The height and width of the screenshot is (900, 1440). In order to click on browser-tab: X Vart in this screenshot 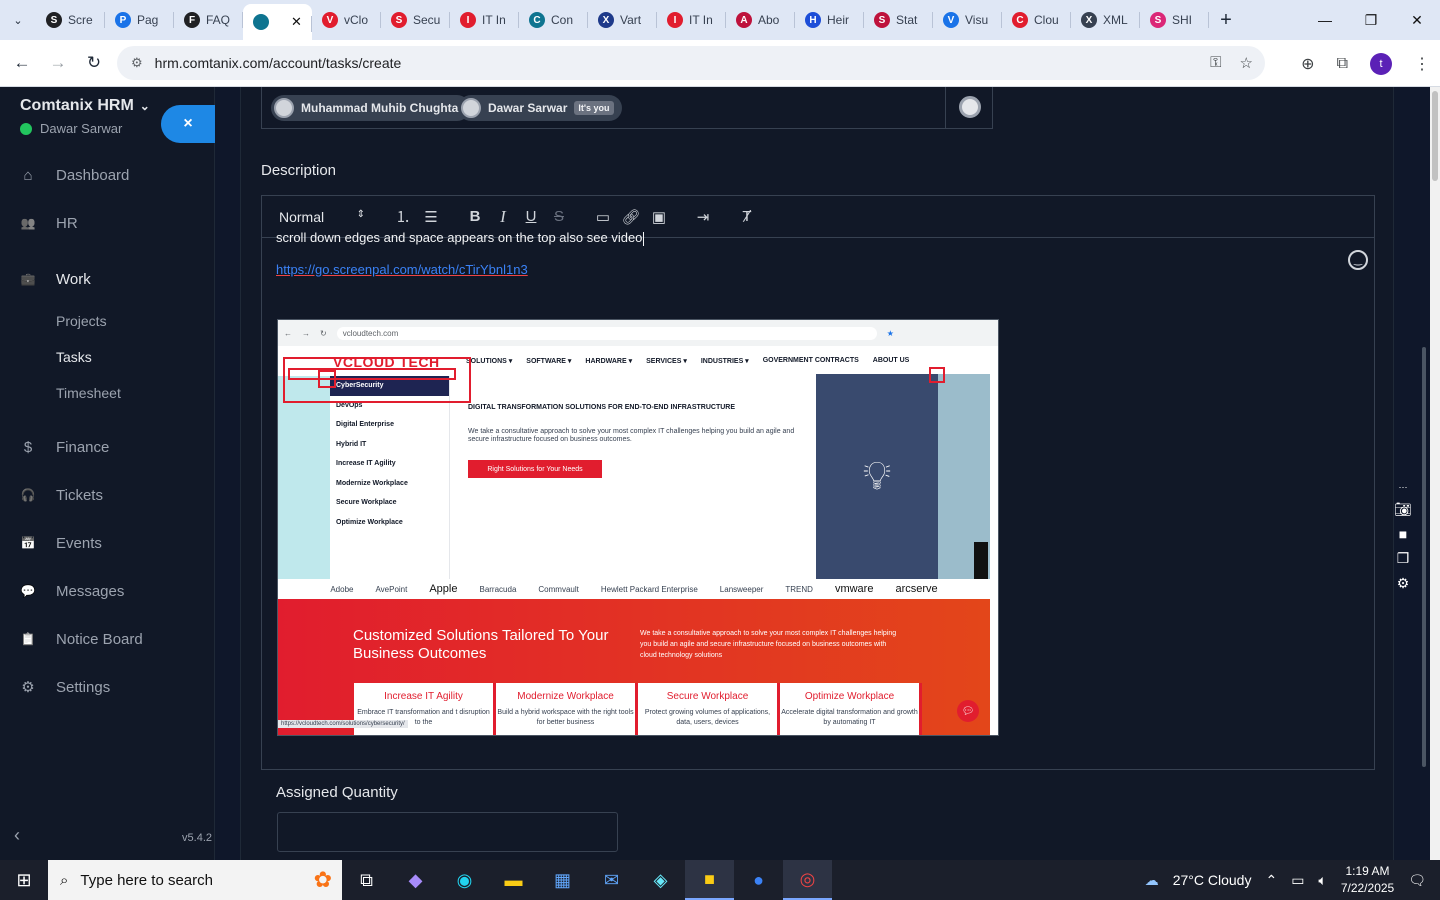, I will do `click(622, 20)`.